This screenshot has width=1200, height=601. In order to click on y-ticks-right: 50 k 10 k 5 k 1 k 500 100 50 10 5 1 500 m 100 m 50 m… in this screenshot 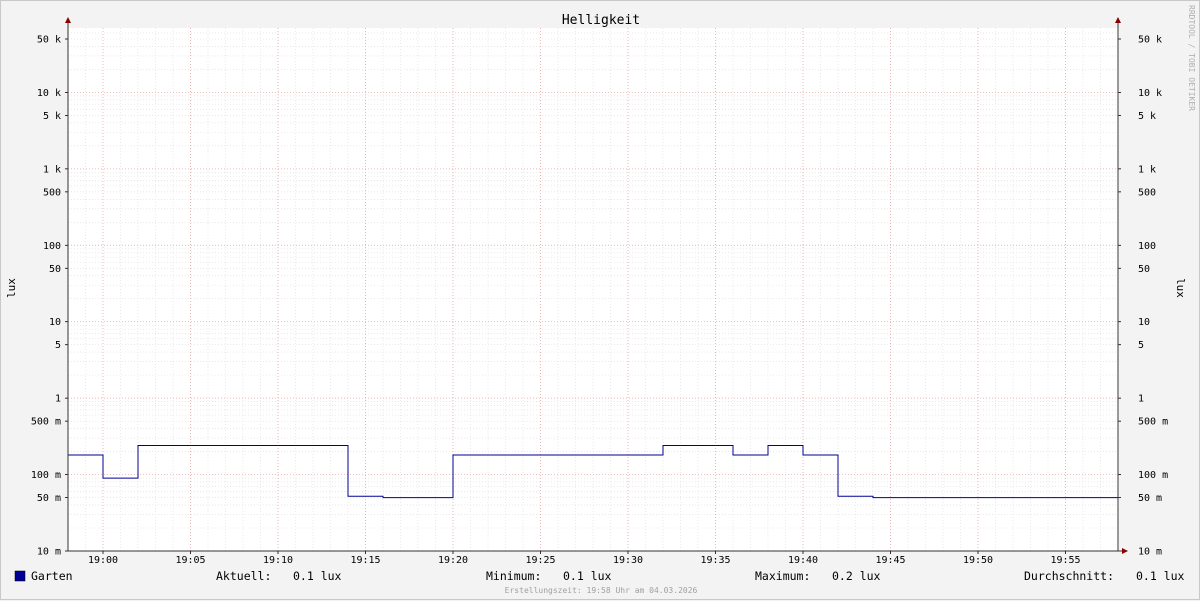, I will do `click(1143, 296)`.